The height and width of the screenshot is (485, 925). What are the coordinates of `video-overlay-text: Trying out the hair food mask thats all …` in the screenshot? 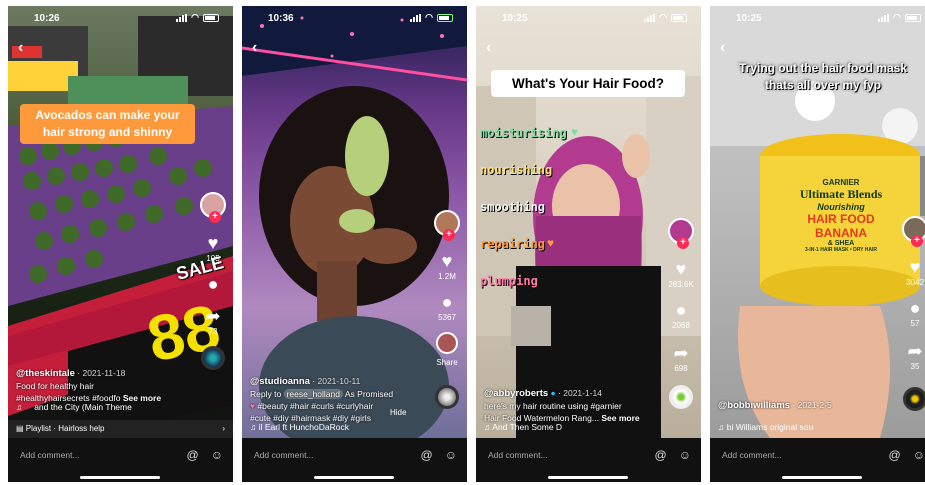 It's located at (823, 76).